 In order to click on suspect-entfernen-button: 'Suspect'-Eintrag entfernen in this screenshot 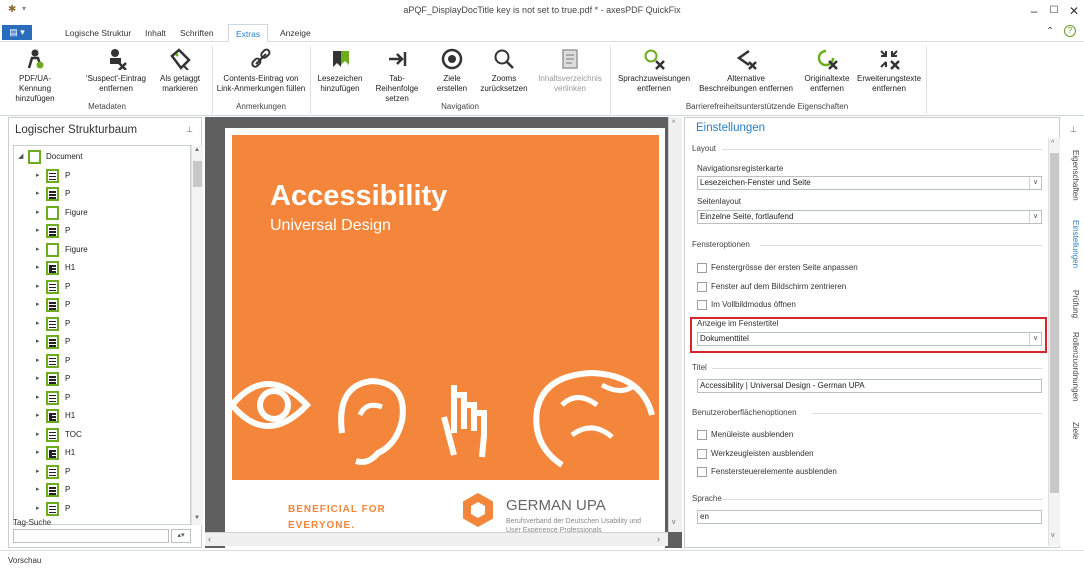, I will do `click(116, 72)`.